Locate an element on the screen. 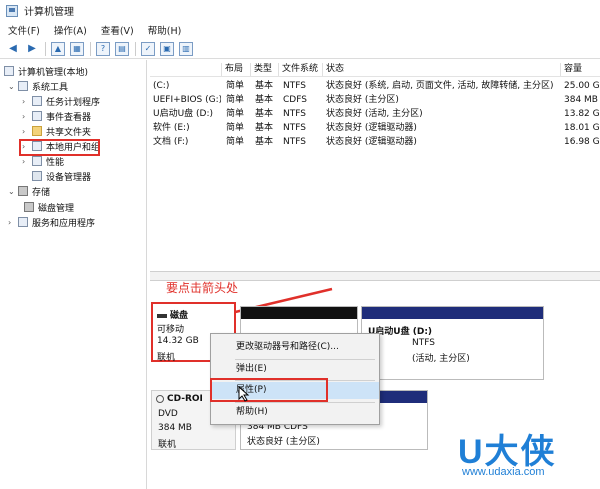  tree-root: 计算机管理(本地) is located at coordinates (46, 71).